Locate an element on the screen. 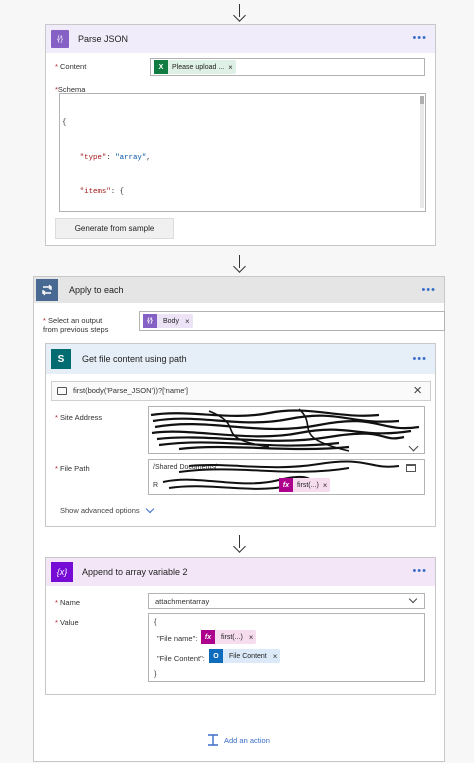  parse-json-title: Parse JSON is located at coordinates (103, 39).